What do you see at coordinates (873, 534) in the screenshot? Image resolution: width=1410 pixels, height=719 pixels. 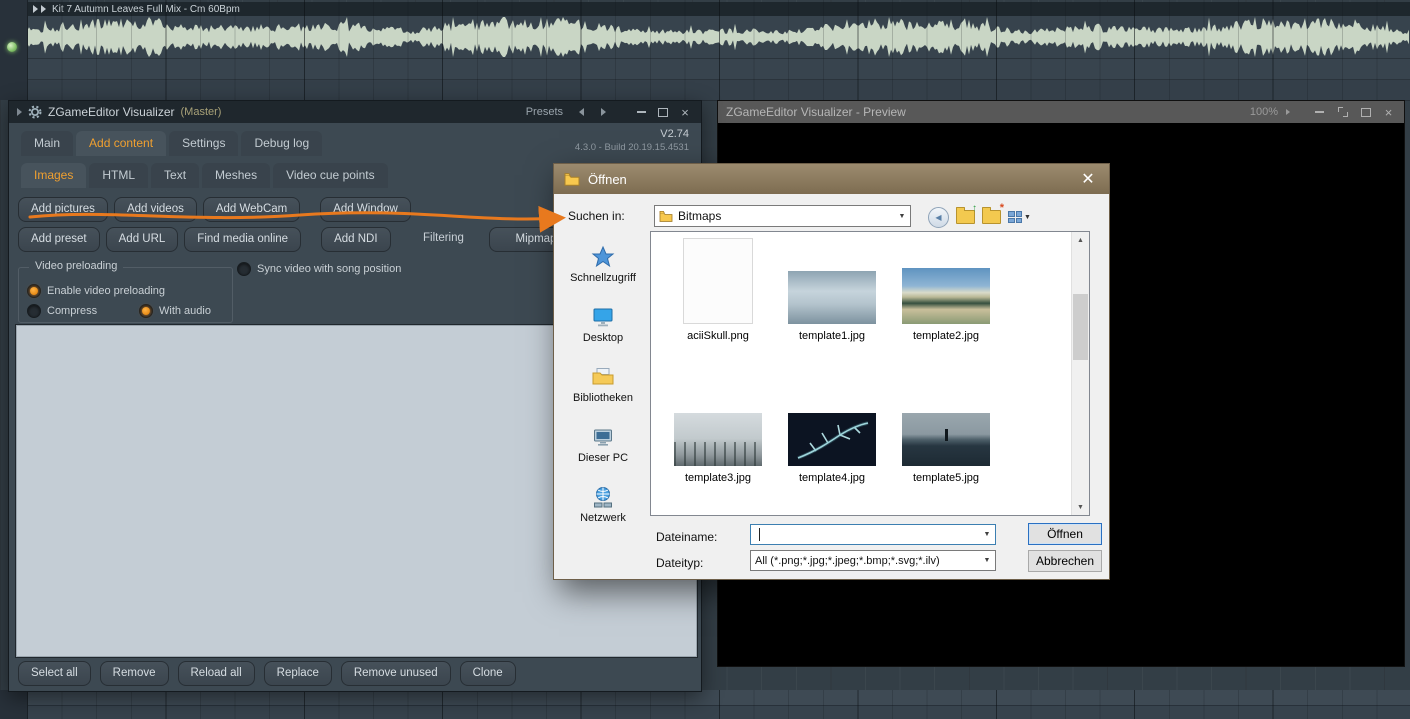 I see `filename-input: ▼` at bounding box center [873, 534].